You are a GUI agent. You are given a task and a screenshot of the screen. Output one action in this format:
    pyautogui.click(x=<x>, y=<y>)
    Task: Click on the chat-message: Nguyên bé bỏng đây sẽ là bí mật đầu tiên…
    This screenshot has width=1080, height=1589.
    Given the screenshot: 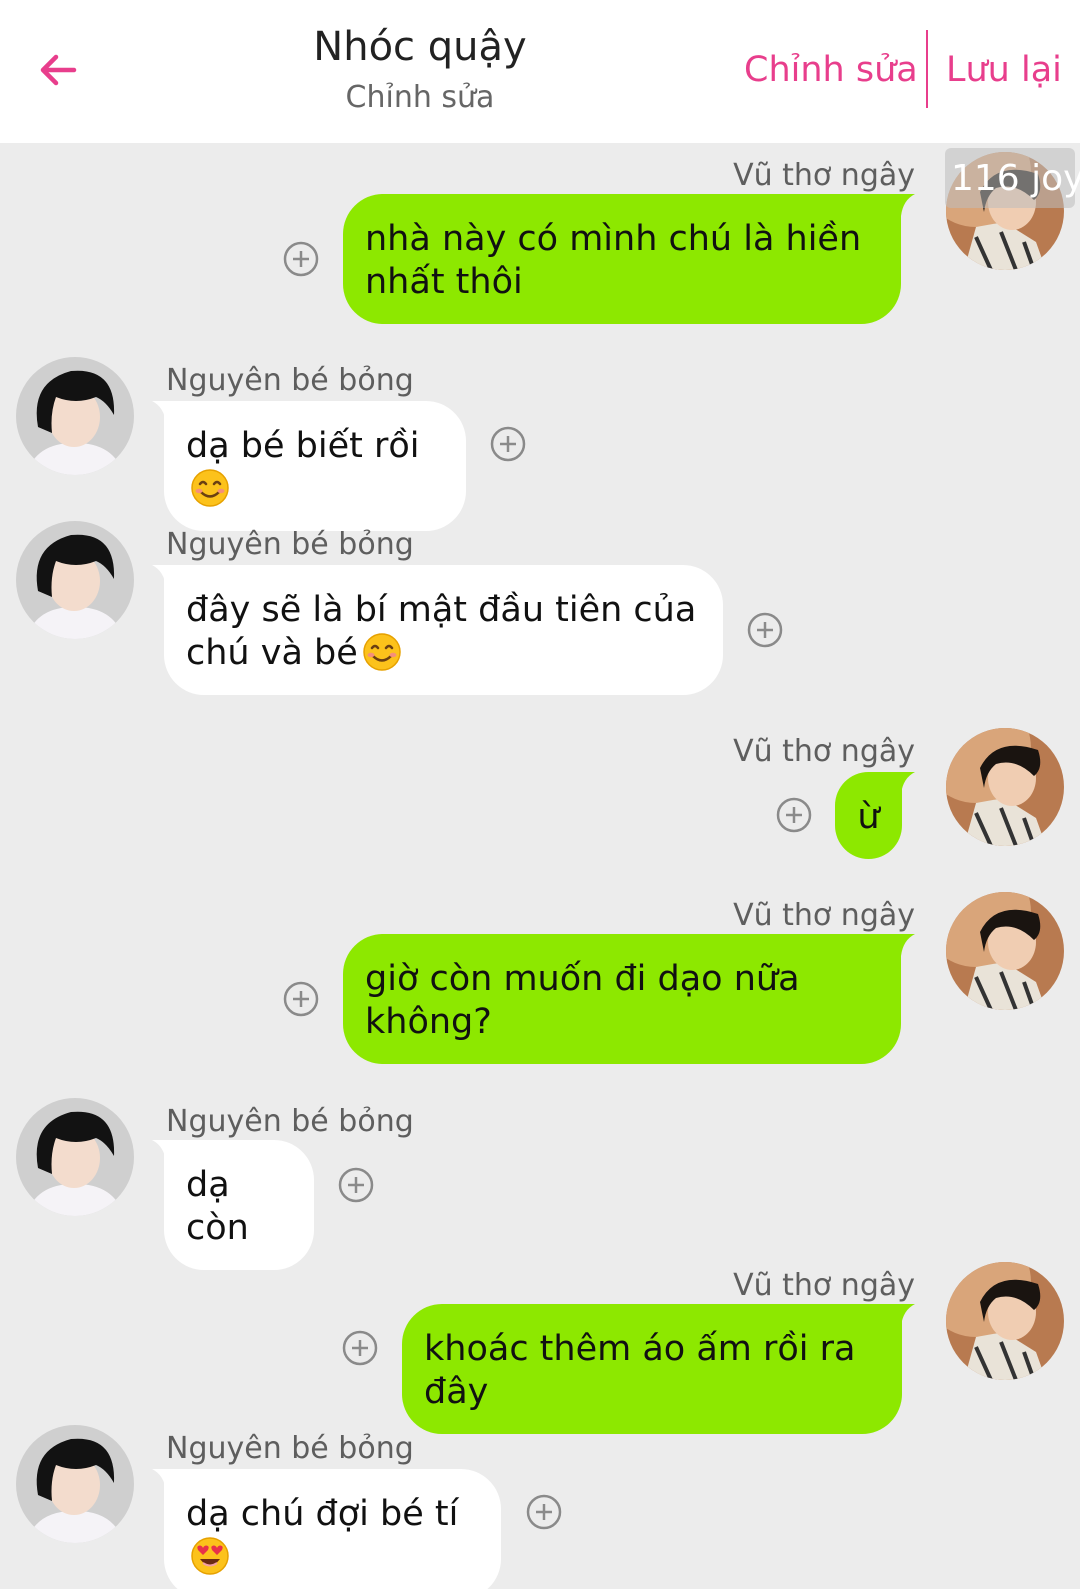 What is the action you would take?
    pyautogui.click(x=540, y=611)
    